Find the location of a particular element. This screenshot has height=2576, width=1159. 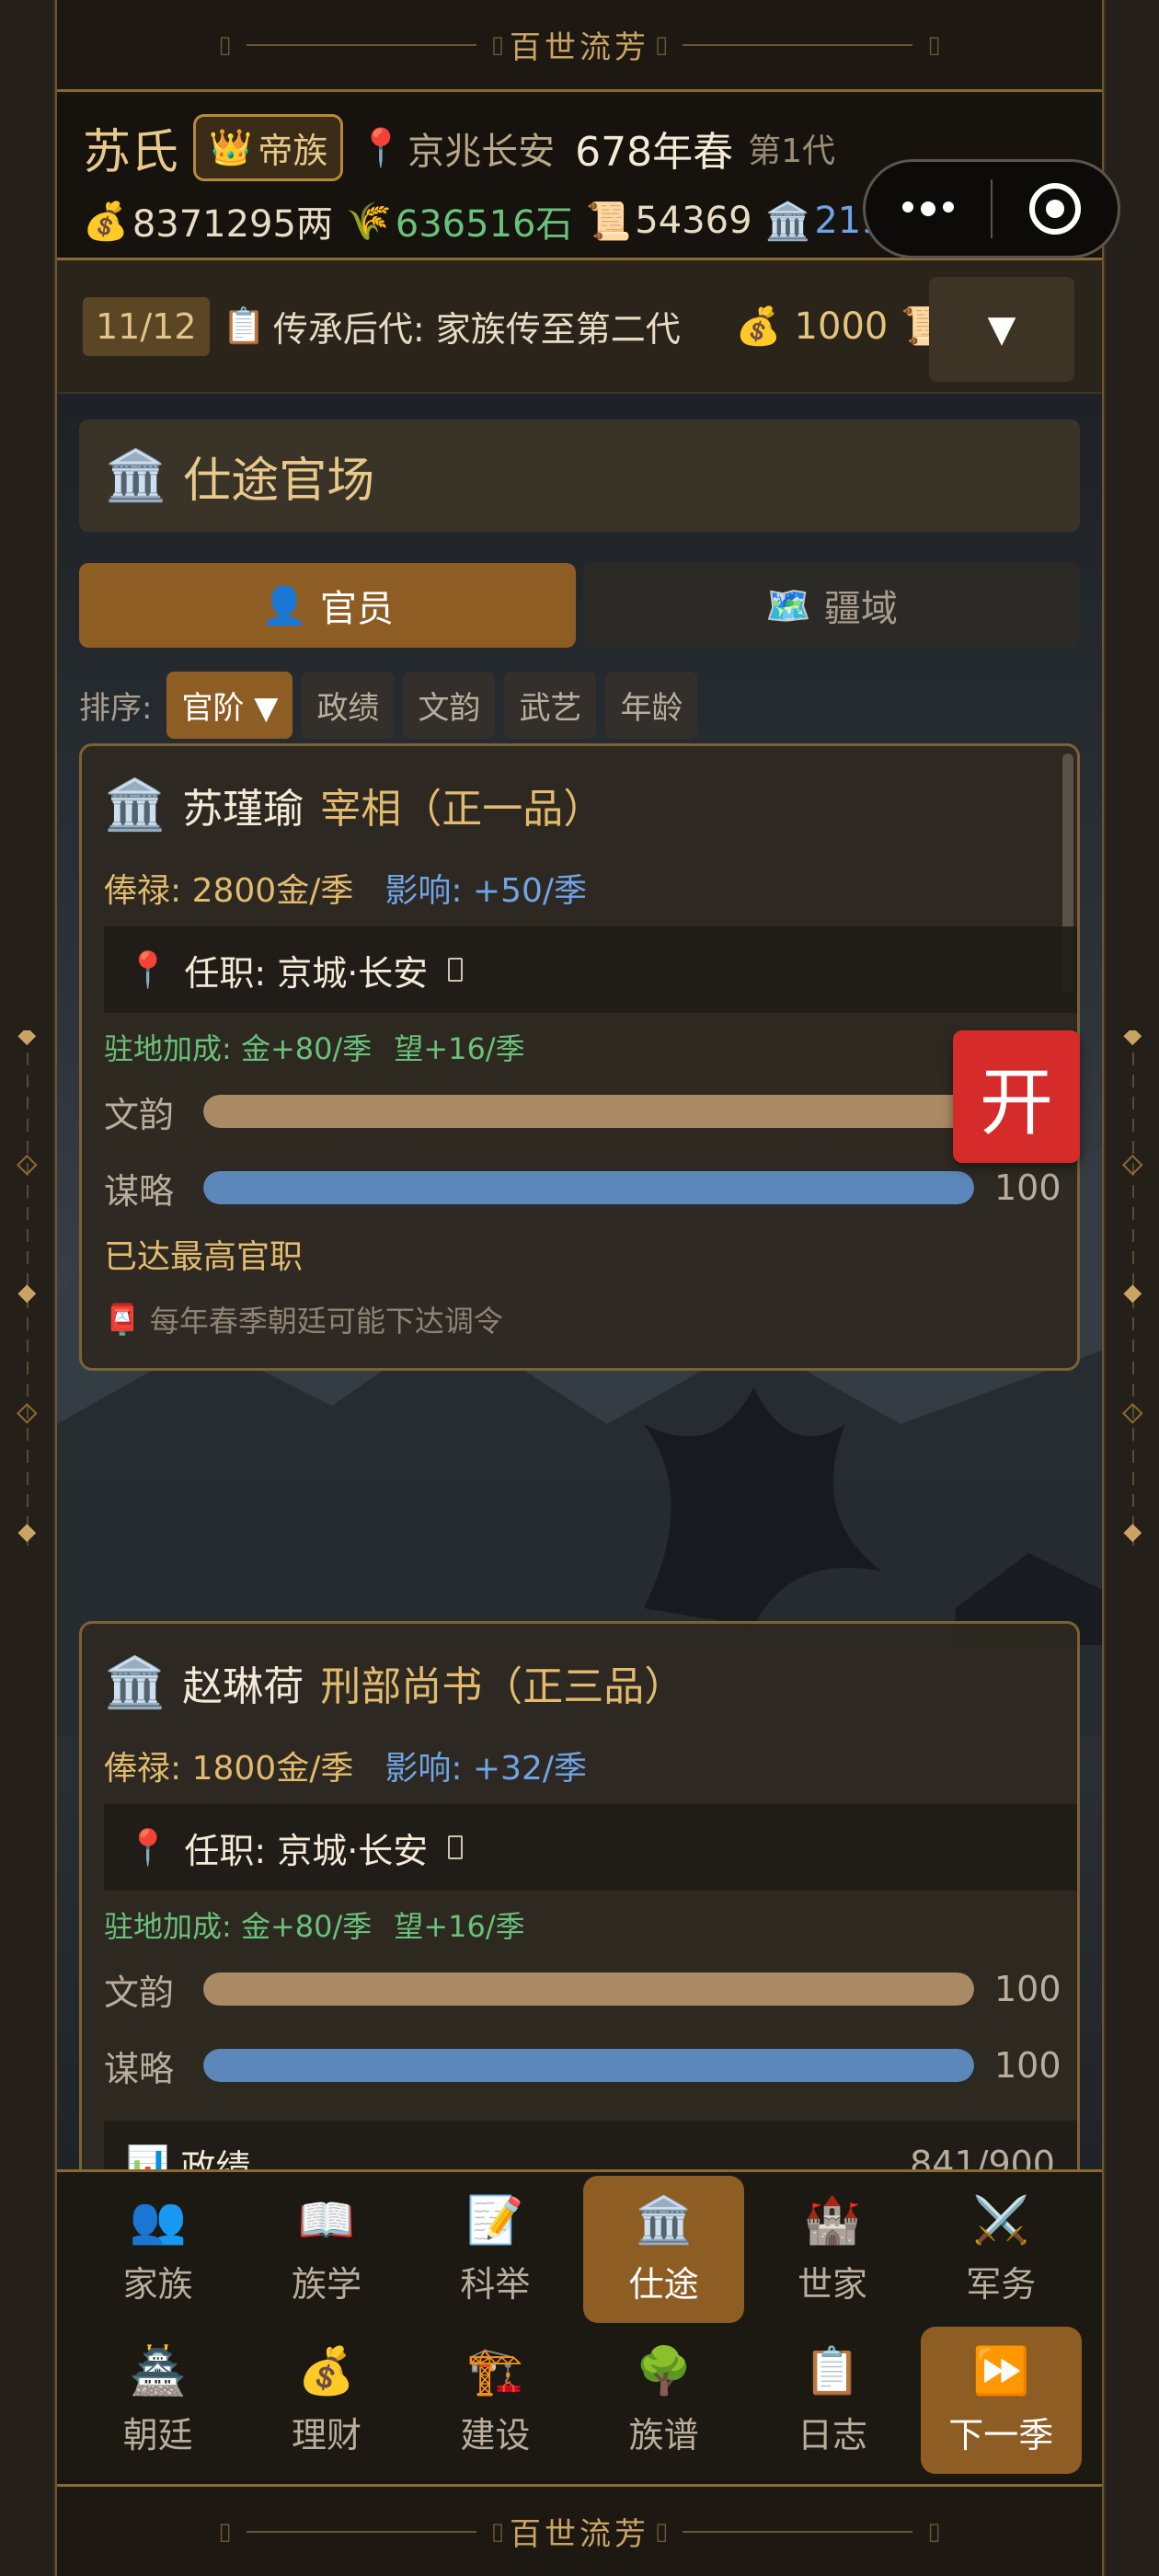

open-floating-button: 开 is located at coordinates (1016, 1096).